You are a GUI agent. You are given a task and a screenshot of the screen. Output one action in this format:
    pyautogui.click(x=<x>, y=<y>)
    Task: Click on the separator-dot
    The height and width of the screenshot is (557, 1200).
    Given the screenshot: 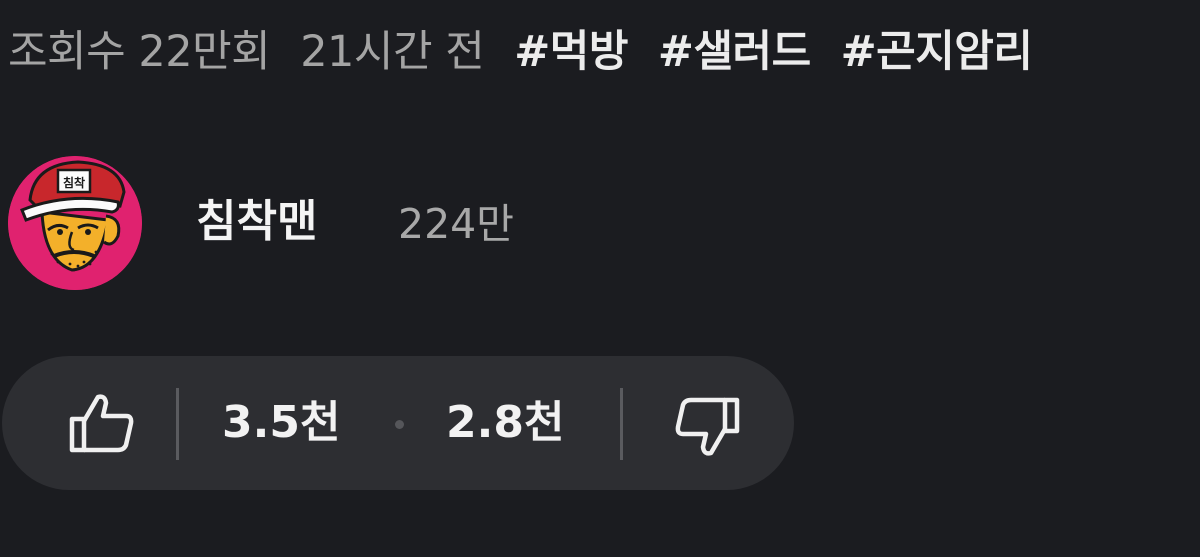 What is the action you would take?
    pyautogui.click(x=399, y=424)
    